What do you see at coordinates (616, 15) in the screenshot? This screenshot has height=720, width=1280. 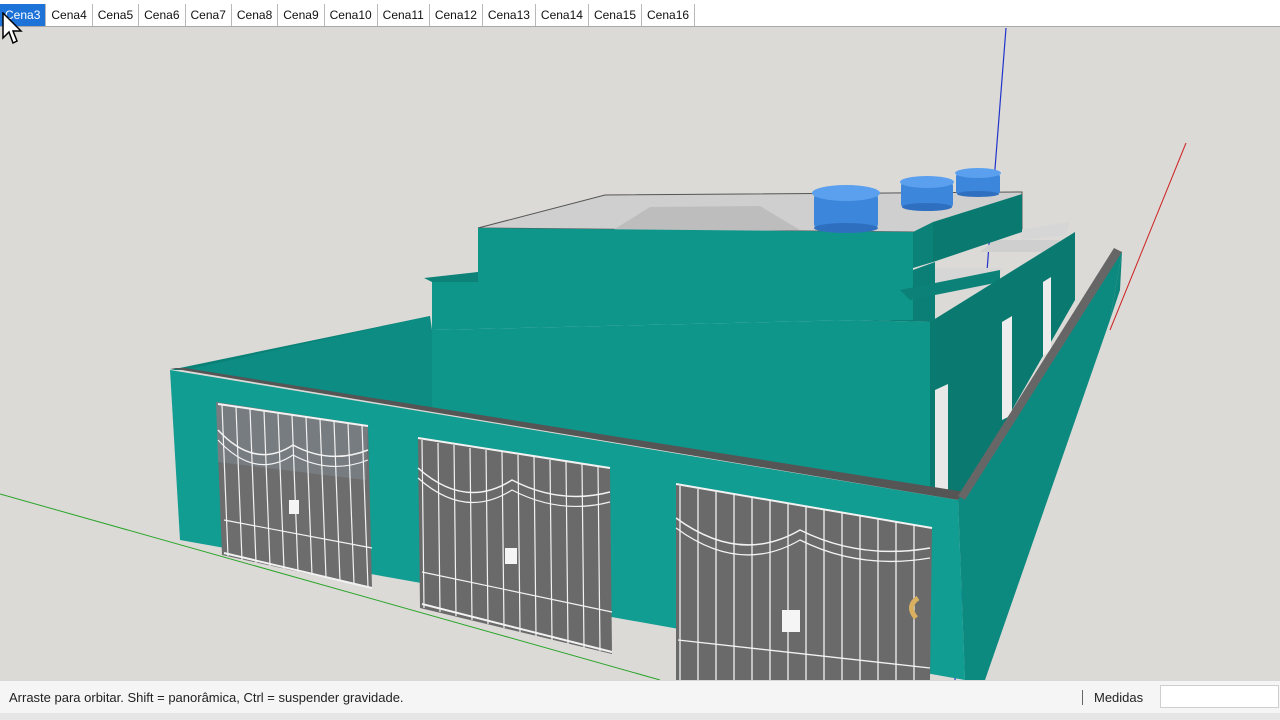 I see `scene-tab: Cena15` at bounding box center [616, 15].